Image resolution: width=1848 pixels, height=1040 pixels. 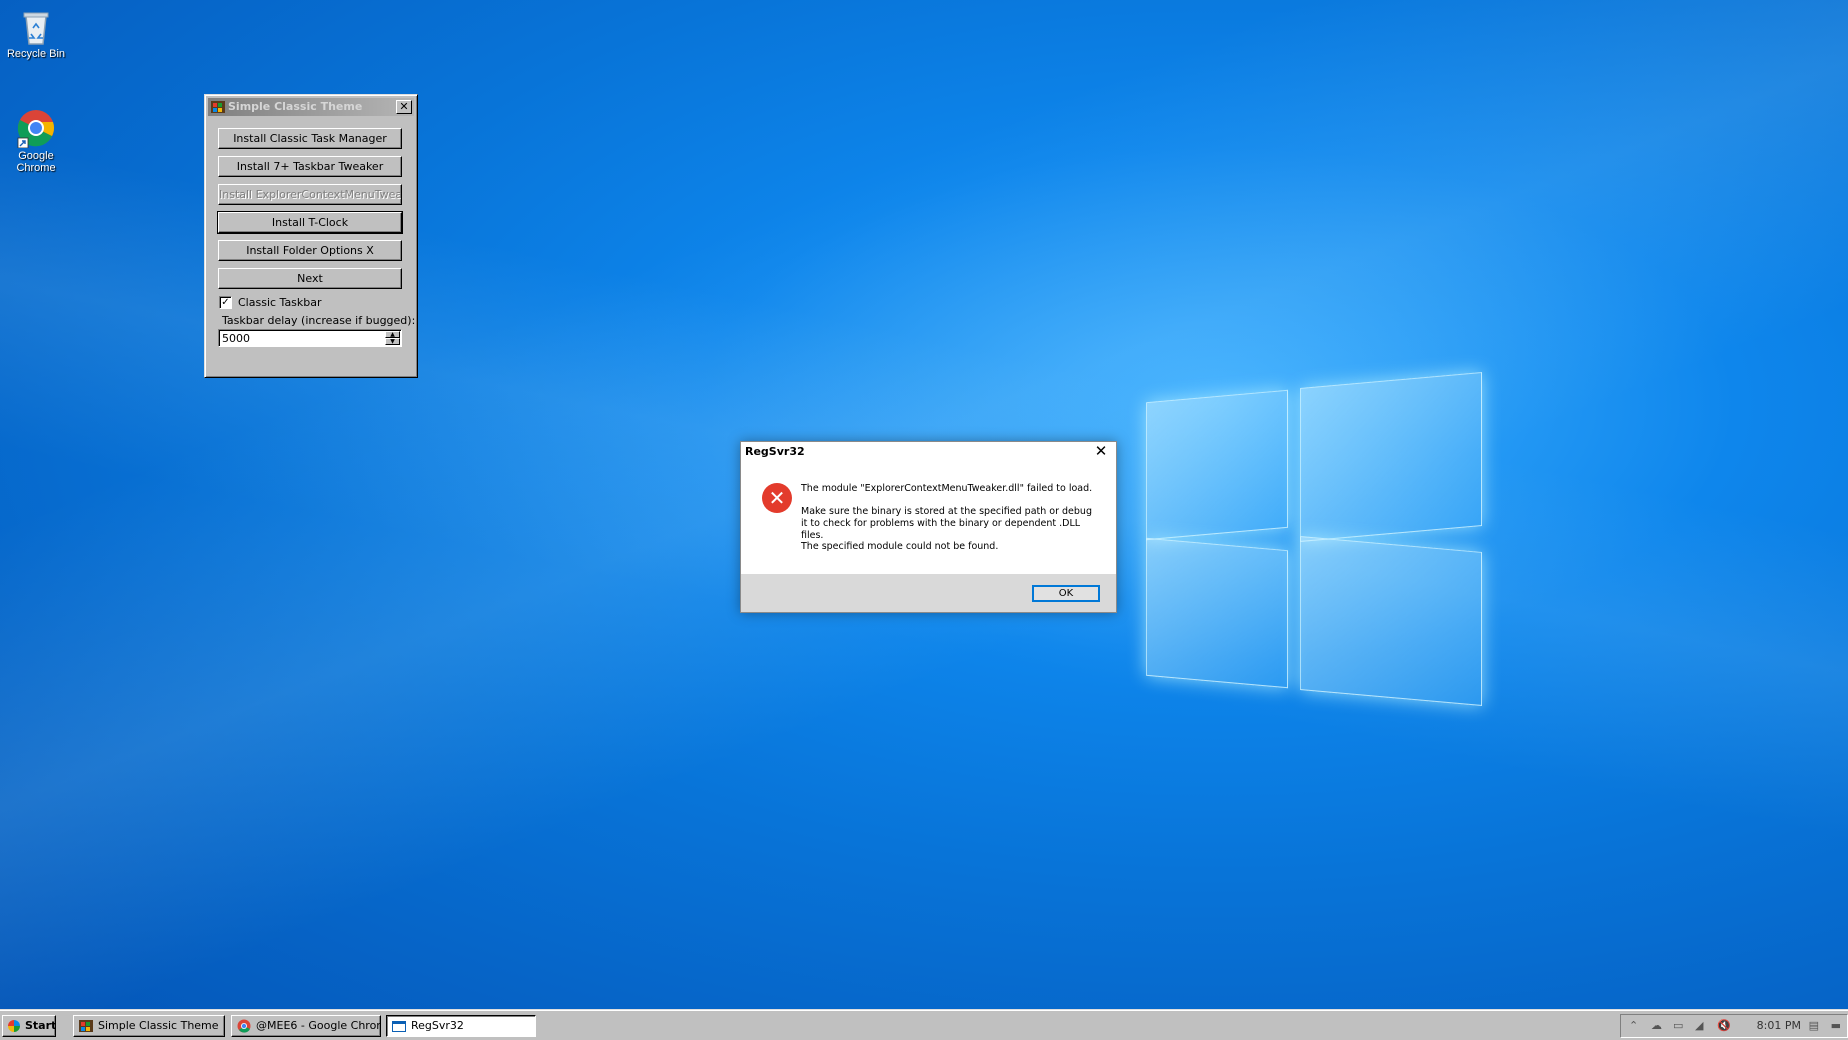 I want to click on recycle-bin-icon, so click(x=36, y=26).